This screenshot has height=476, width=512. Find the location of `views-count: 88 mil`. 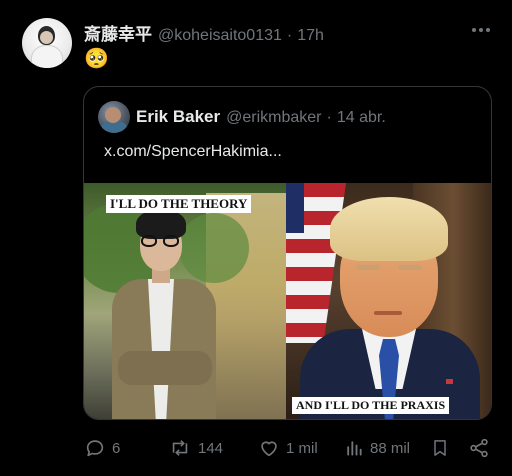

views-count: 88 mil is located at coordinates (390, 448).